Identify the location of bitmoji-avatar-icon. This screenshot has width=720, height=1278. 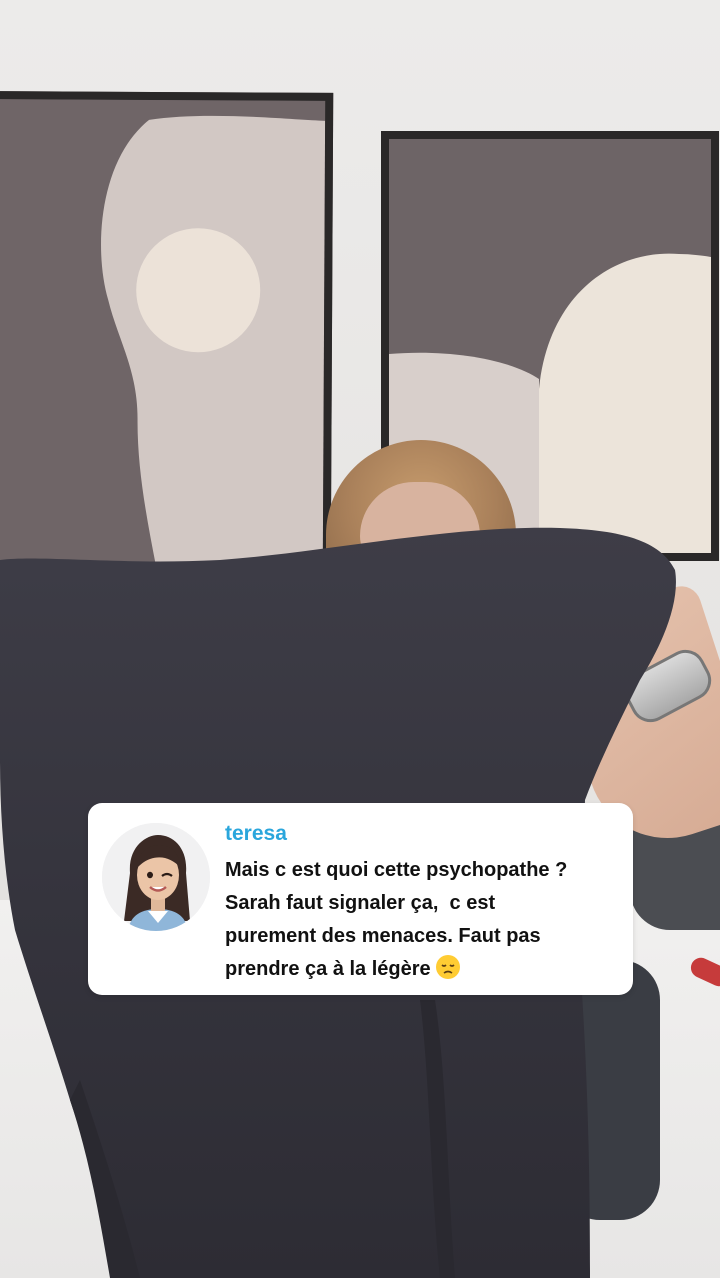
(156, 877).